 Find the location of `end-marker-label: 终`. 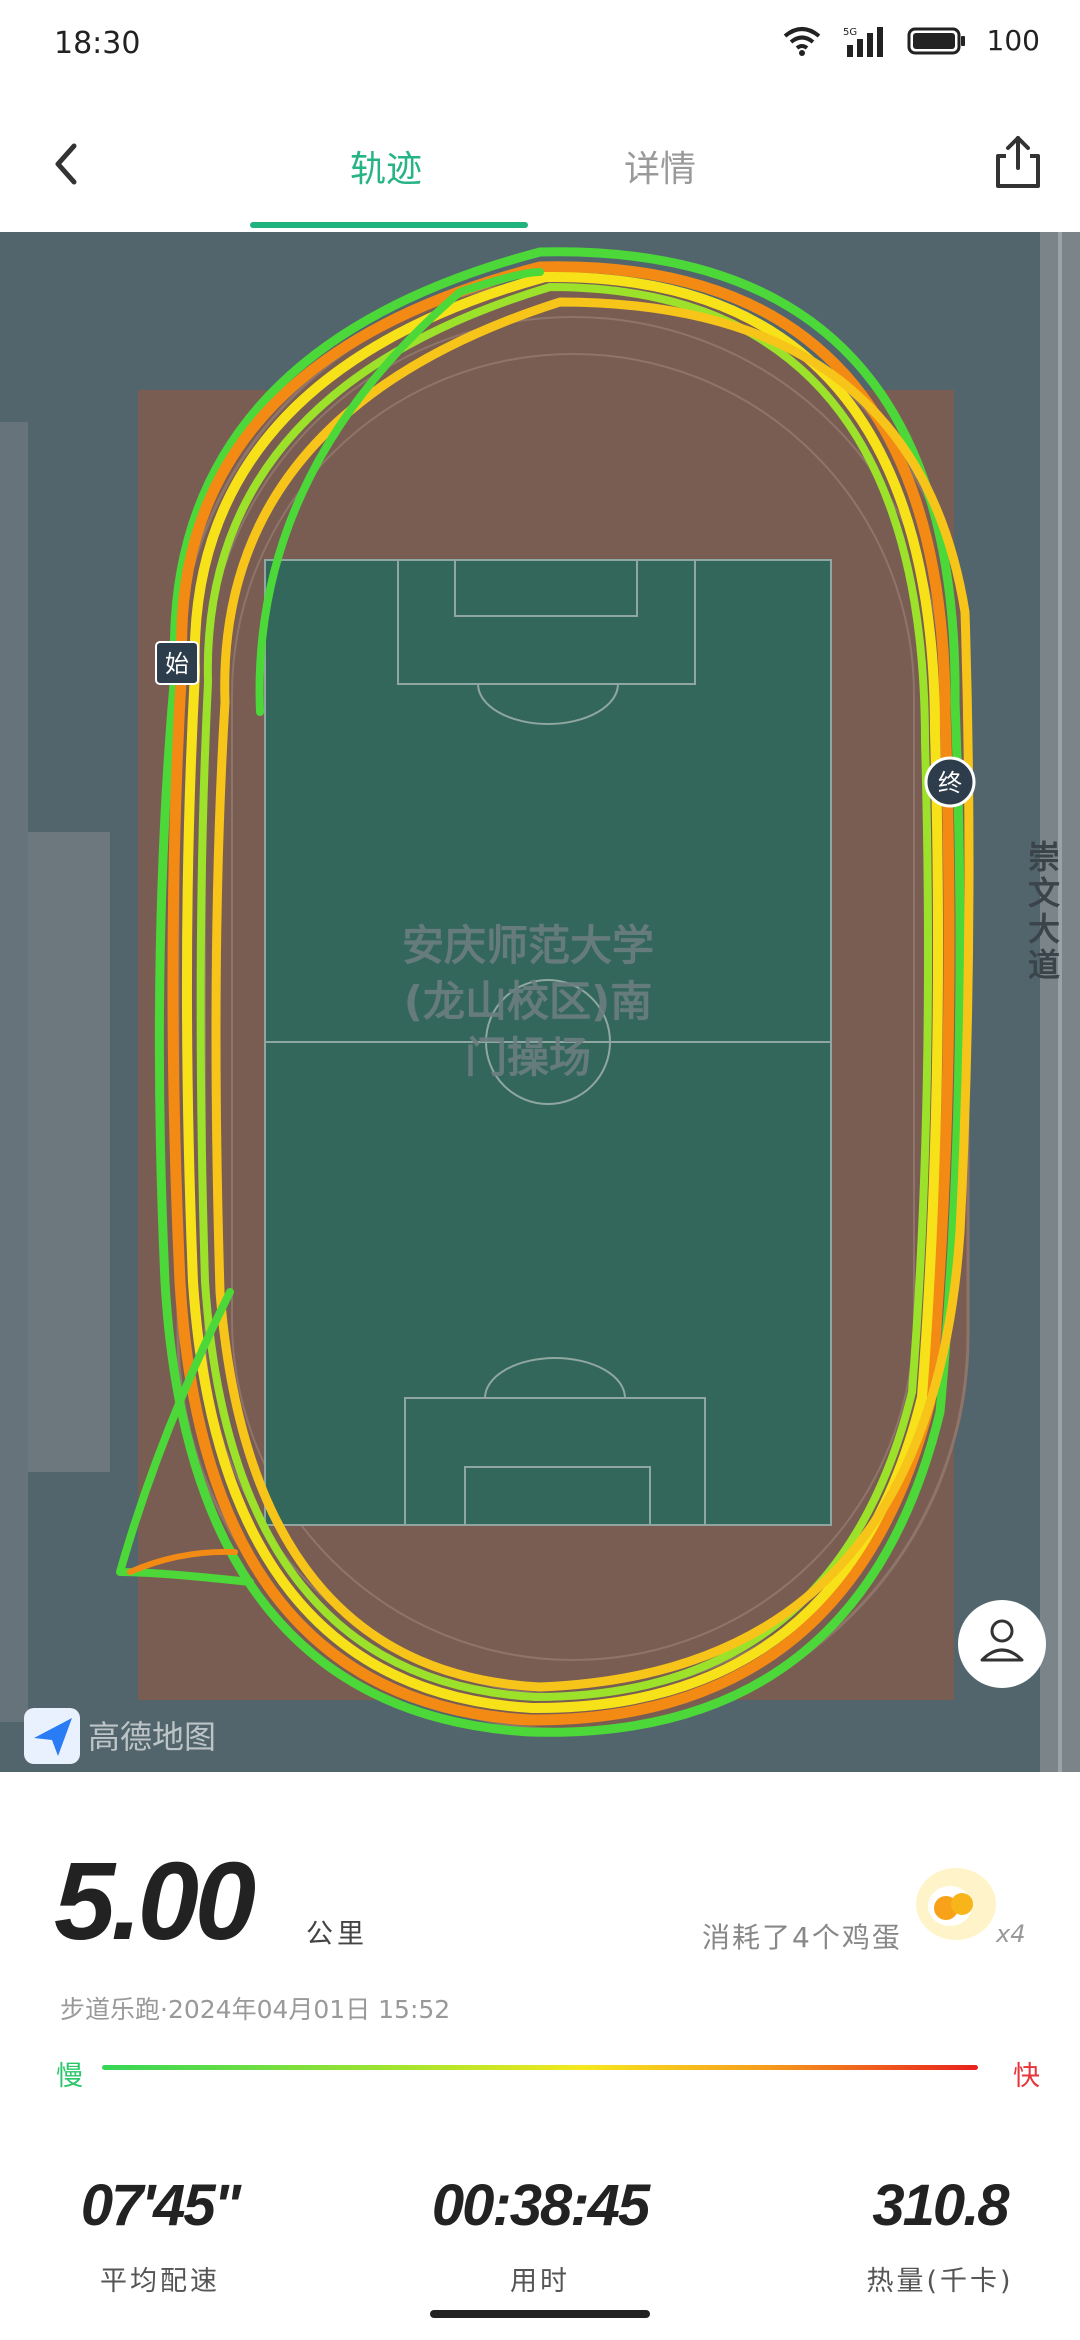

end-marker-label: 终 is located at coordinates (950, 783).